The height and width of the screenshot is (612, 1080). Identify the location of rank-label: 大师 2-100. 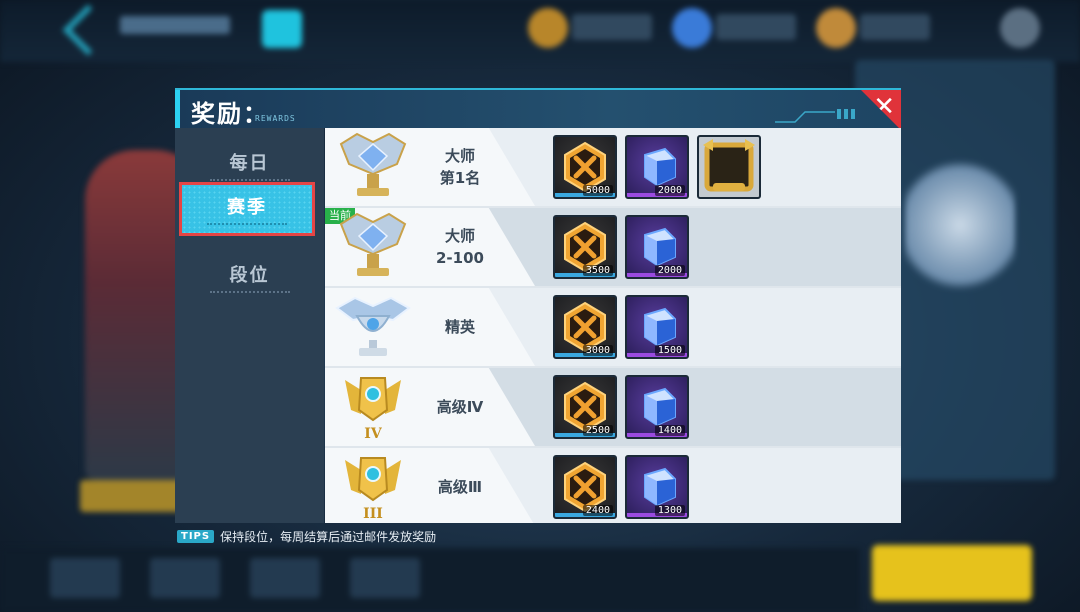
(460, 247).